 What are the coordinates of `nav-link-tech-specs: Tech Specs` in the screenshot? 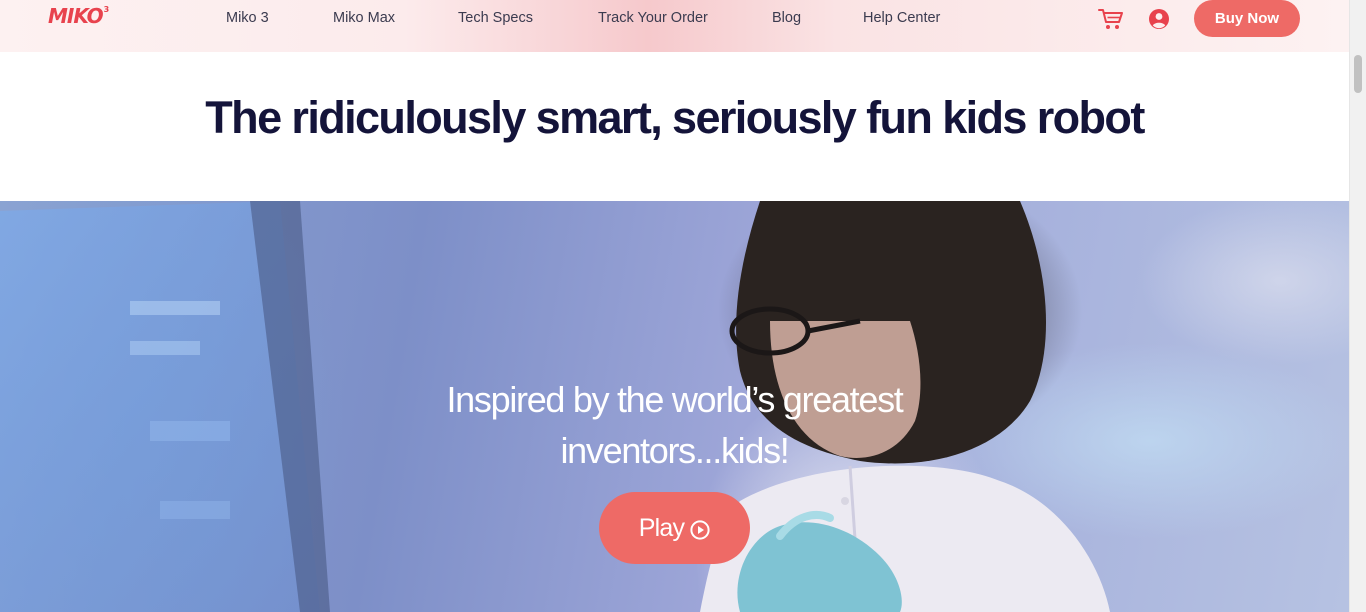 It's located at (495, 18).